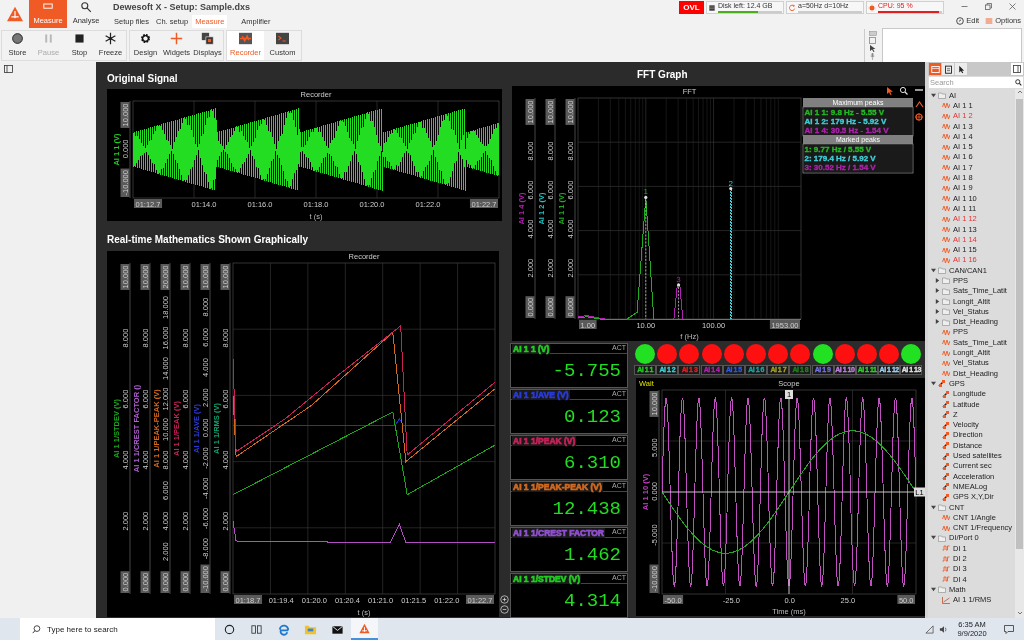  I want to click on meter-value: 6.310, so click(592, 462).